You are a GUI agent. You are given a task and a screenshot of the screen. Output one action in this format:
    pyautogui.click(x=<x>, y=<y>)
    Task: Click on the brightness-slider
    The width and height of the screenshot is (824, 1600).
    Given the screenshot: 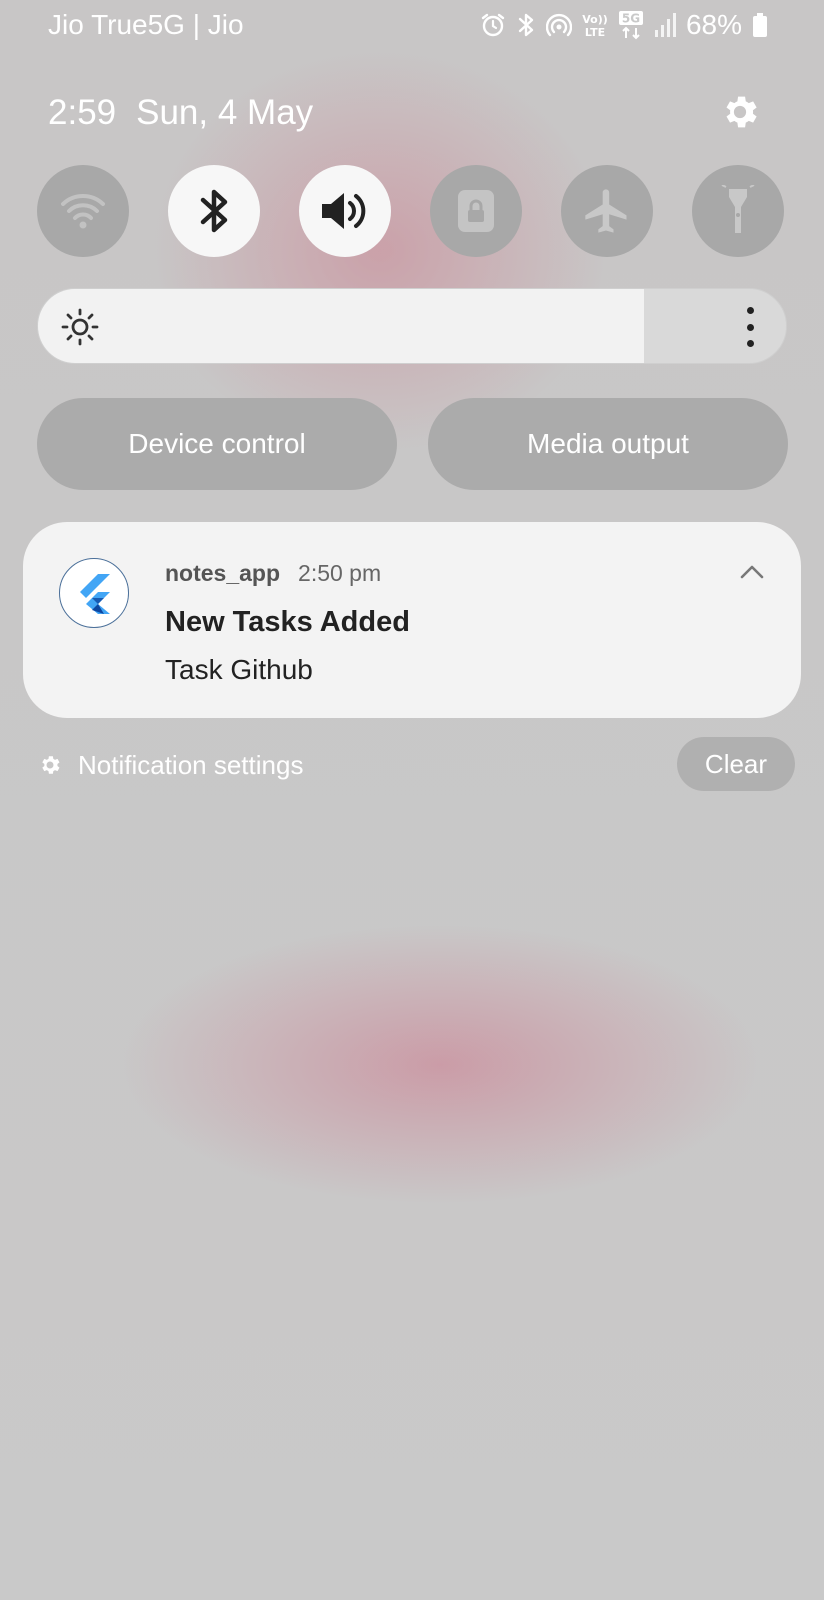 What is the action you would take?
    pyautogui.click(x=412, y=326)
    